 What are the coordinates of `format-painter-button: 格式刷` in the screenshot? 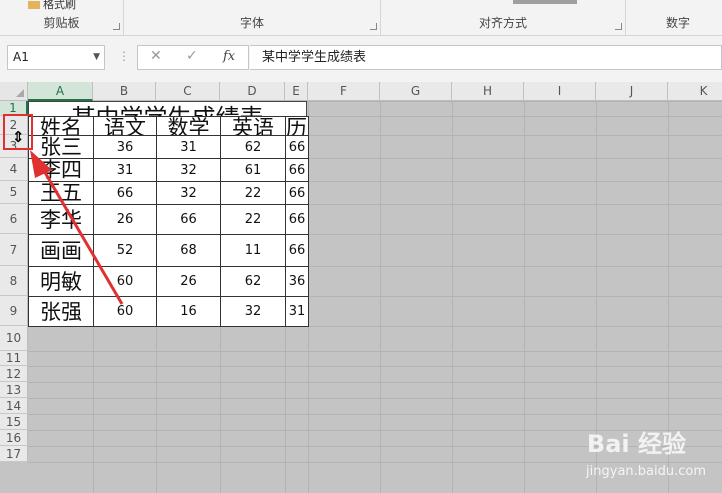 It's located at (52, 6).